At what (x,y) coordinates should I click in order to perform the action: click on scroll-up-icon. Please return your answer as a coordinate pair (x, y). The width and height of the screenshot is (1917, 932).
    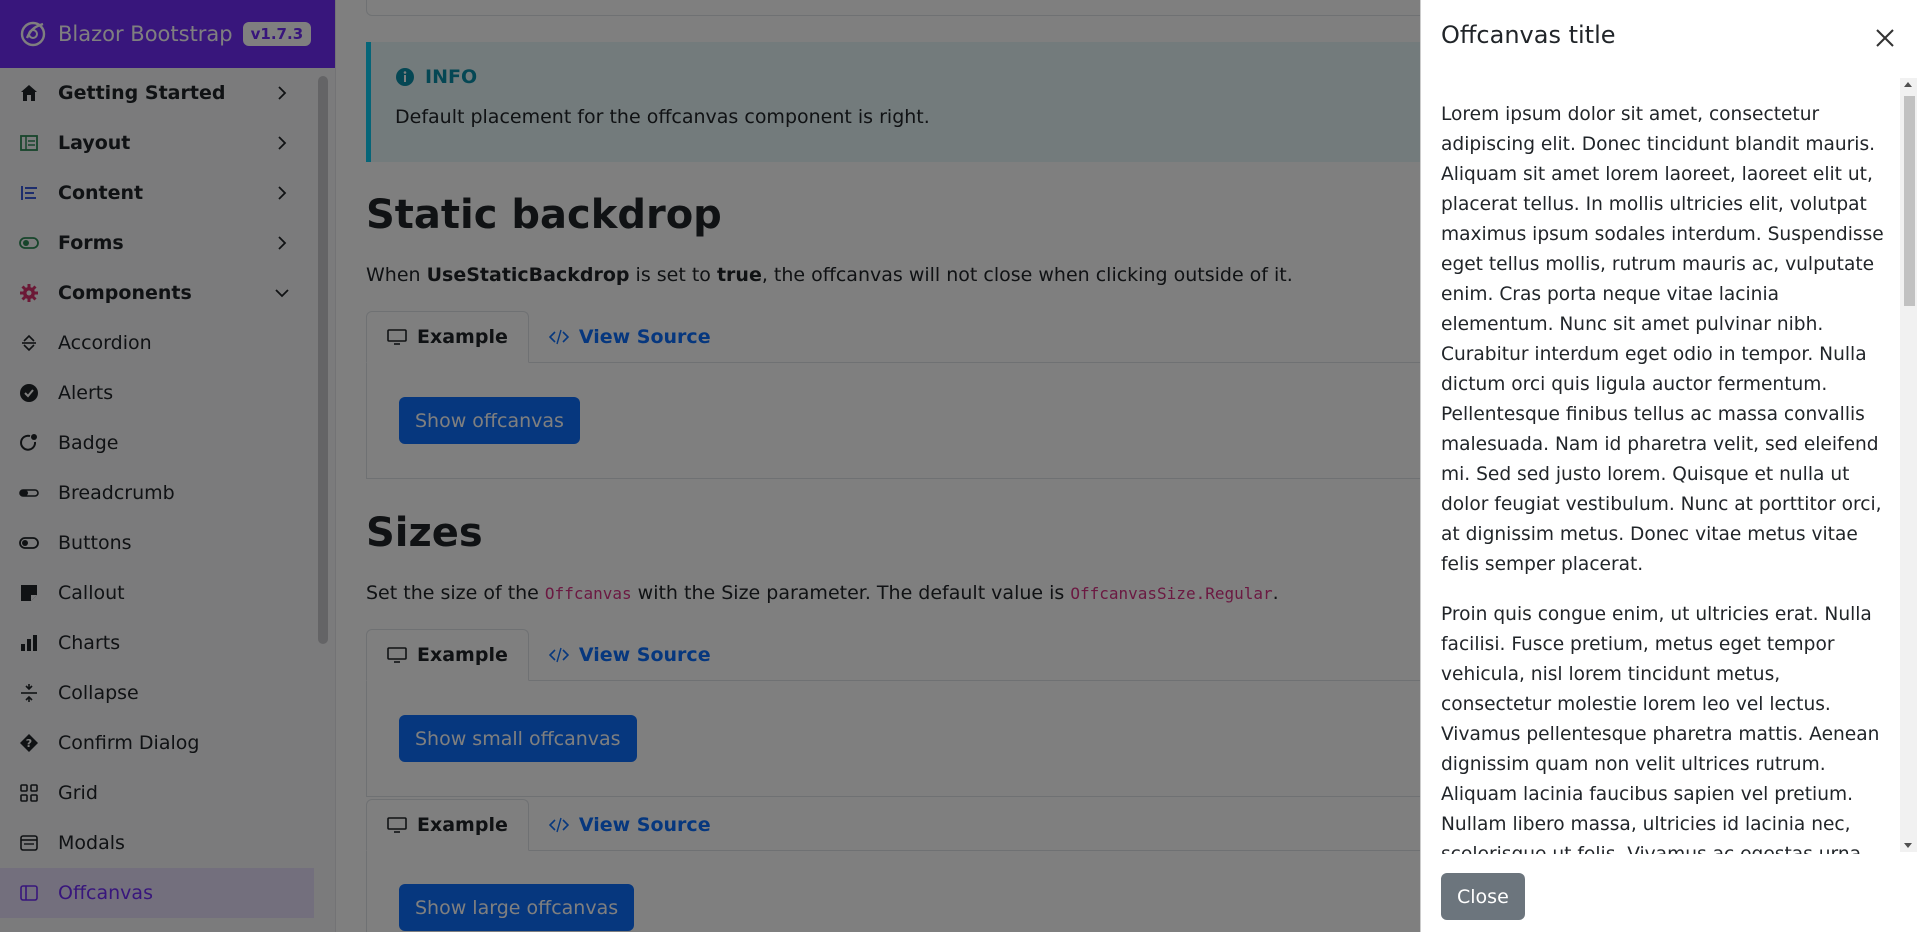
    Looking at the image, I should click on (1908, 84).